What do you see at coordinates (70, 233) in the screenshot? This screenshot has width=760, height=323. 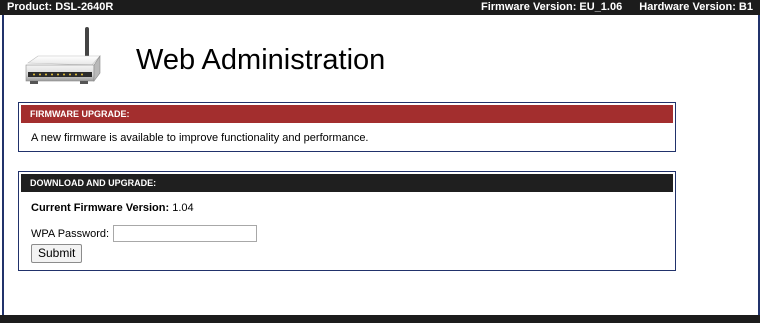 I see `wpa-password-label: WPA Password:` at bounding box center [70, 233].